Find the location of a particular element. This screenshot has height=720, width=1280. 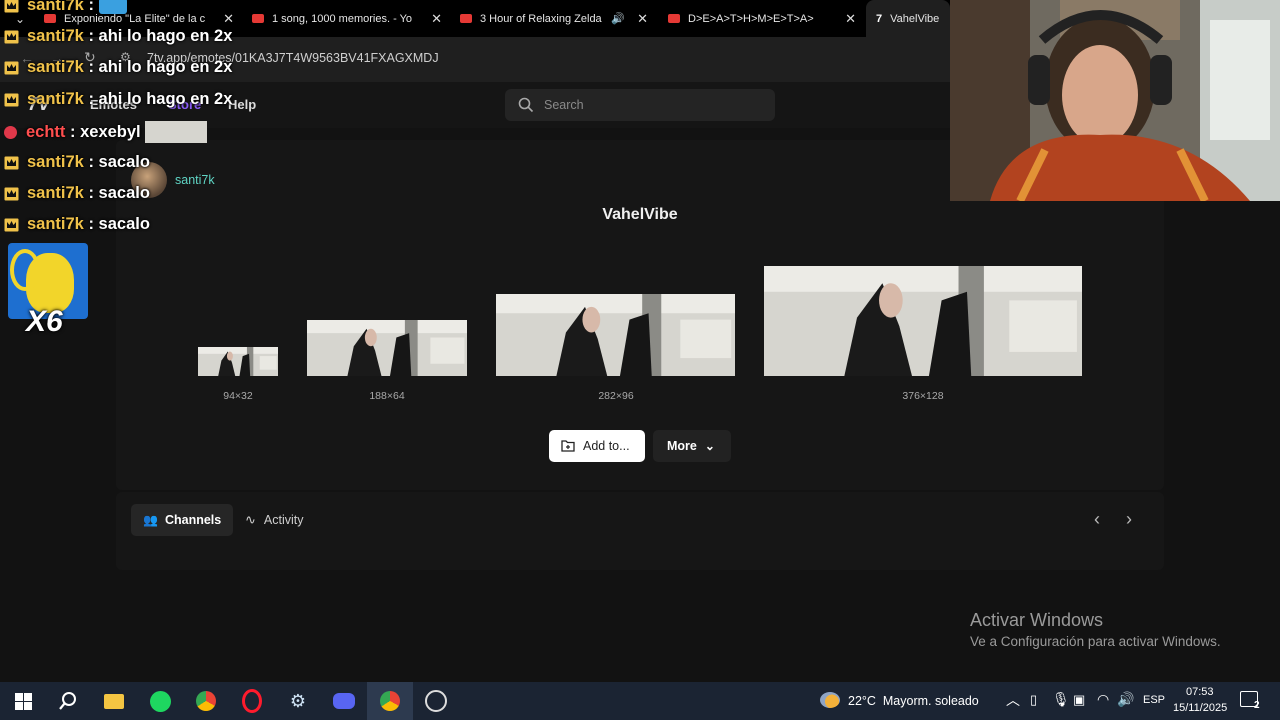

7tv-logo-icon: 7 is located at coordinates (879, 18).